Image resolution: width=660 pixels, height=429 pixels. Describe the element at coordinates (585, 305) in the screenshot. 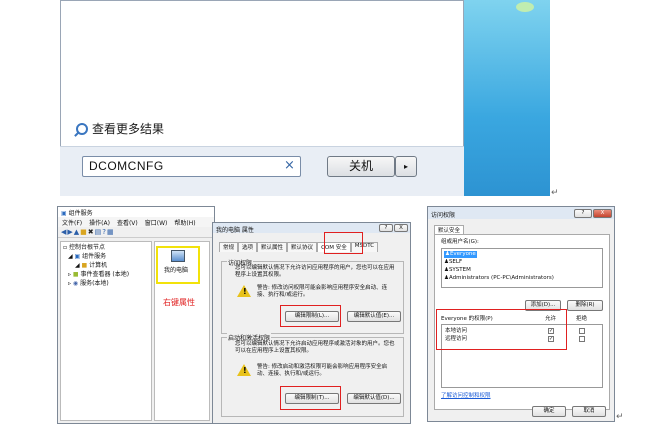

I see `remove-user-button: 删除(R)` at that location.